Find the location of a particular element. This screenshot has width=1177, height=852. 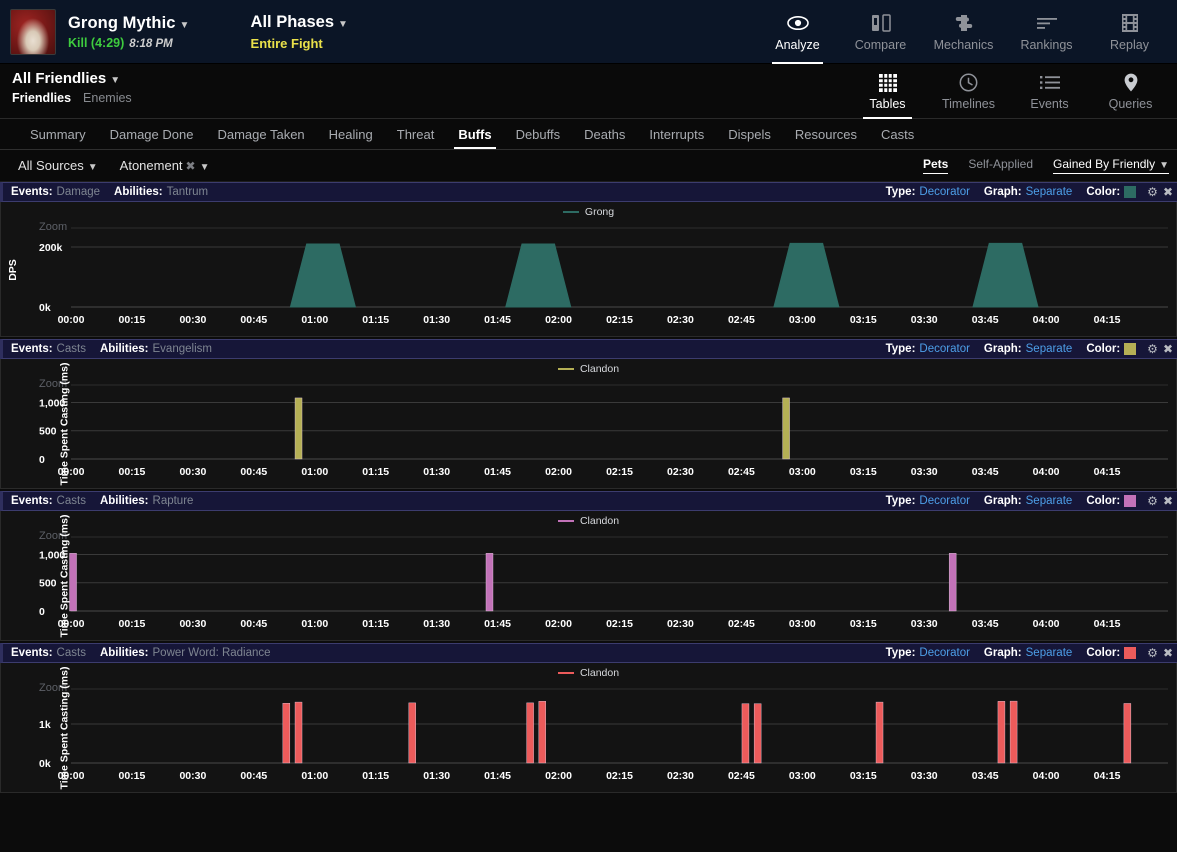

zoom-label: Zoom is located at coordinates (53, 227).